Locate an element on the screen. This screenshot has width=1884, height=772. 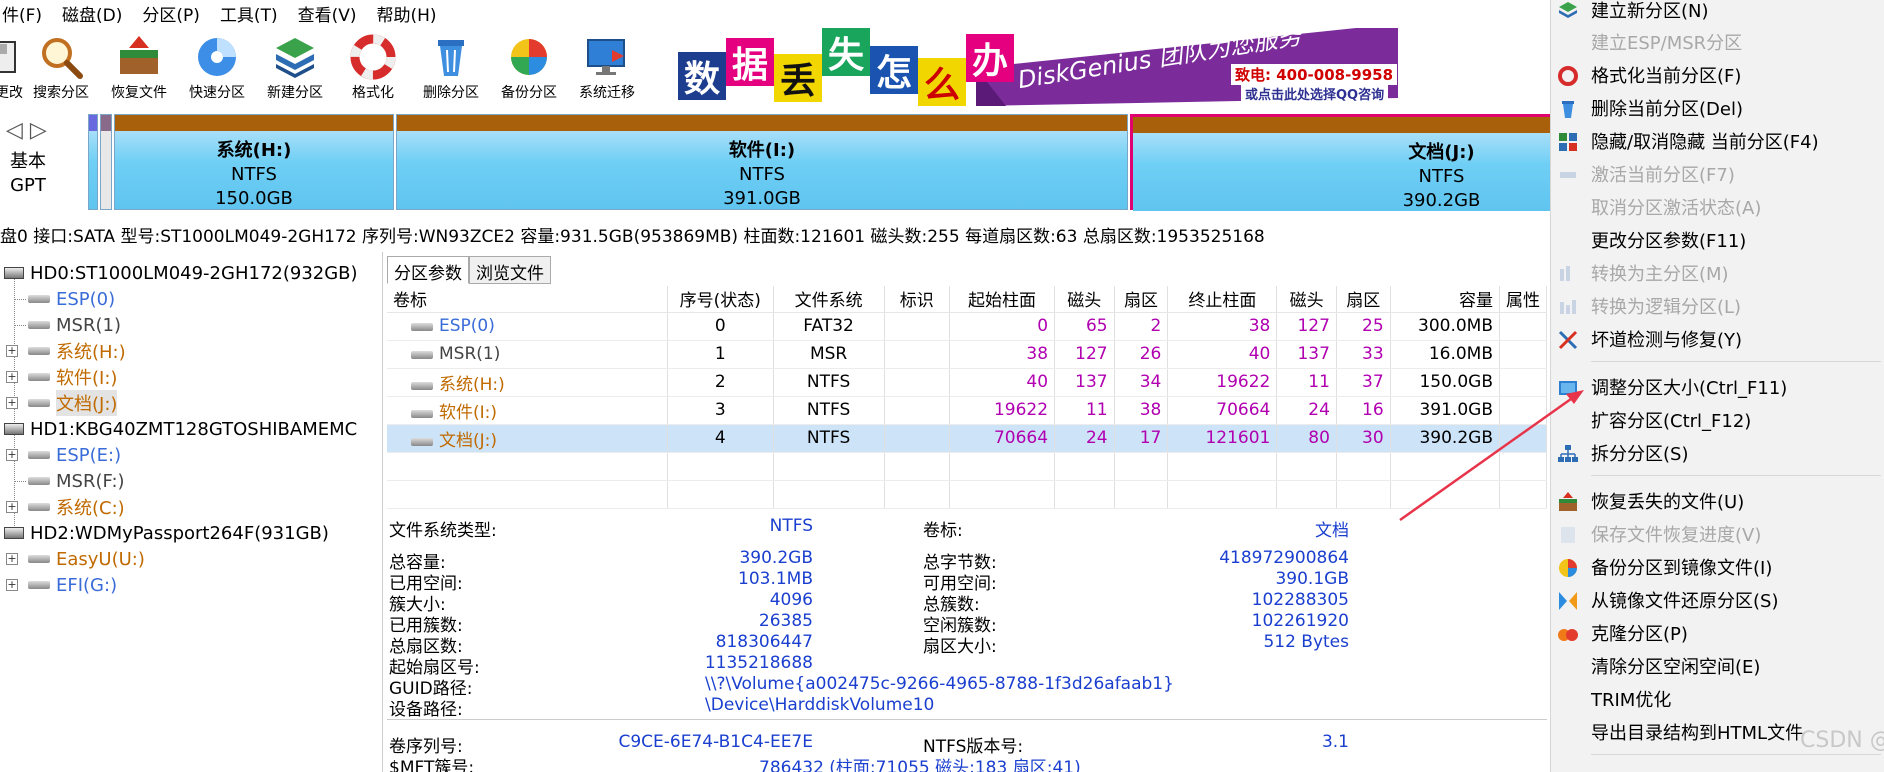
menu-item-new-partition: 建立新分区(N) is located at coordinates (1717, 13).